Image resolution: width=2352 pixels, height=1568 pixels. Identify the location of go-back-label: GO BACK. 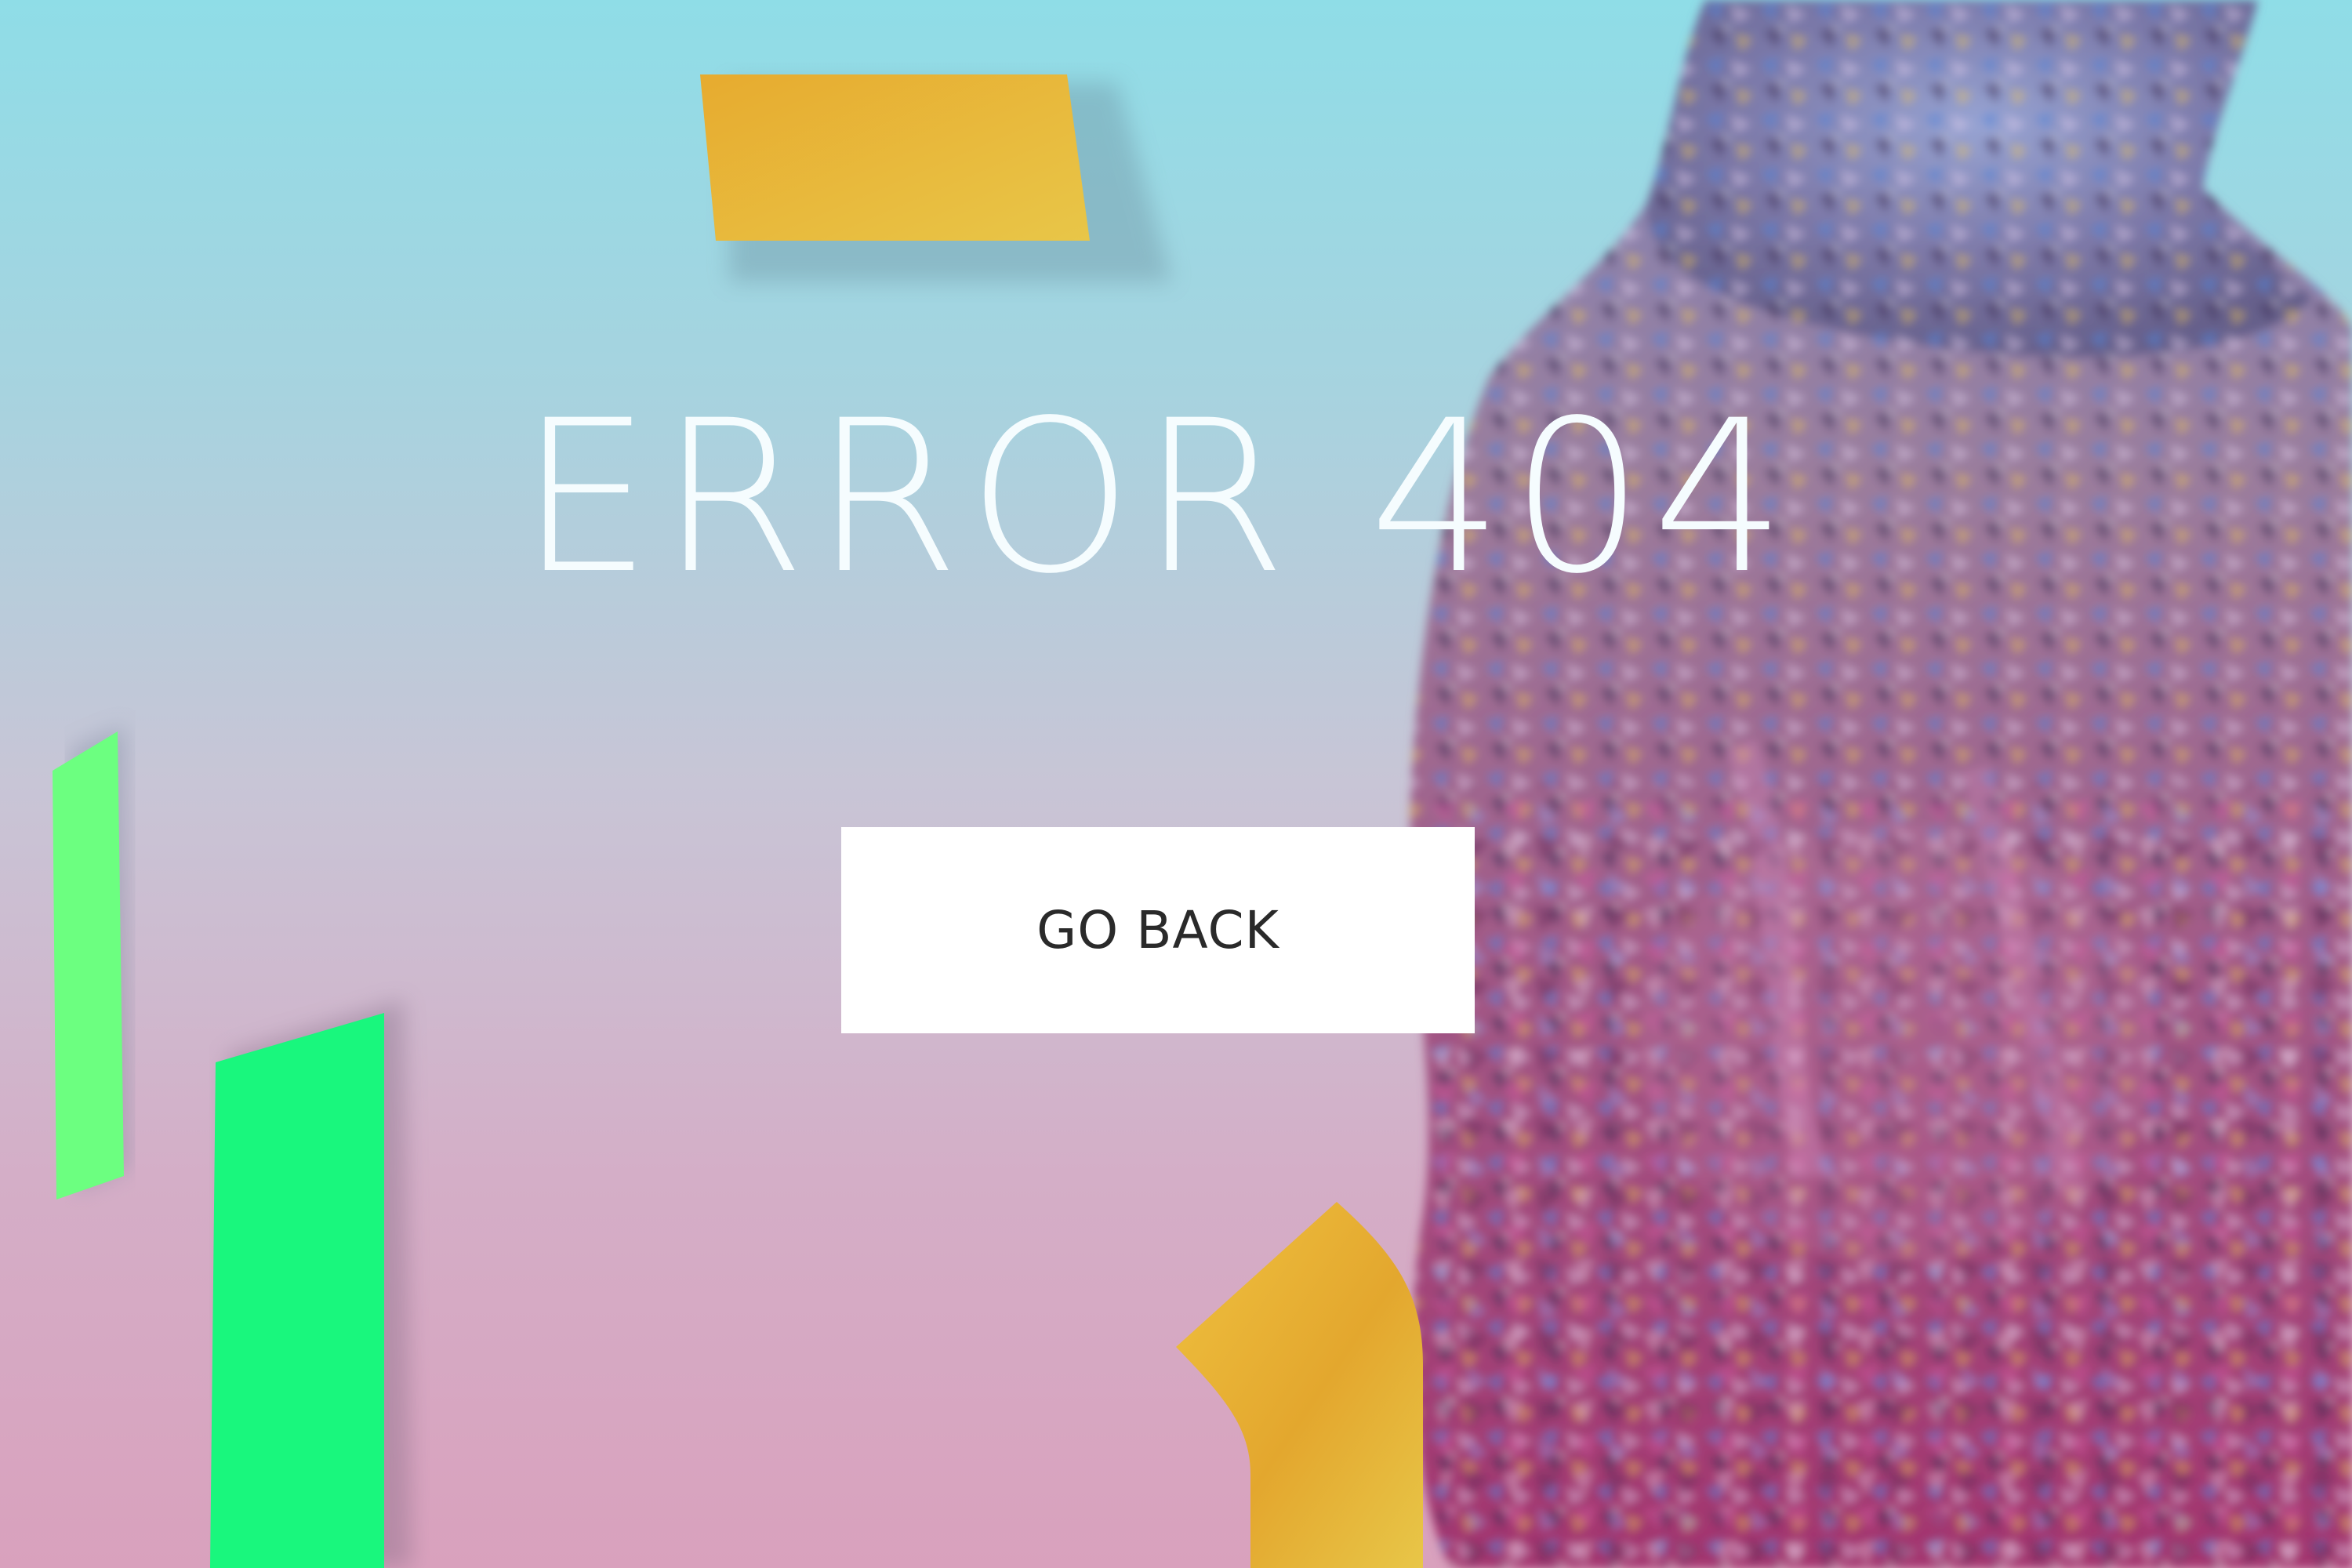
(1157, 930).